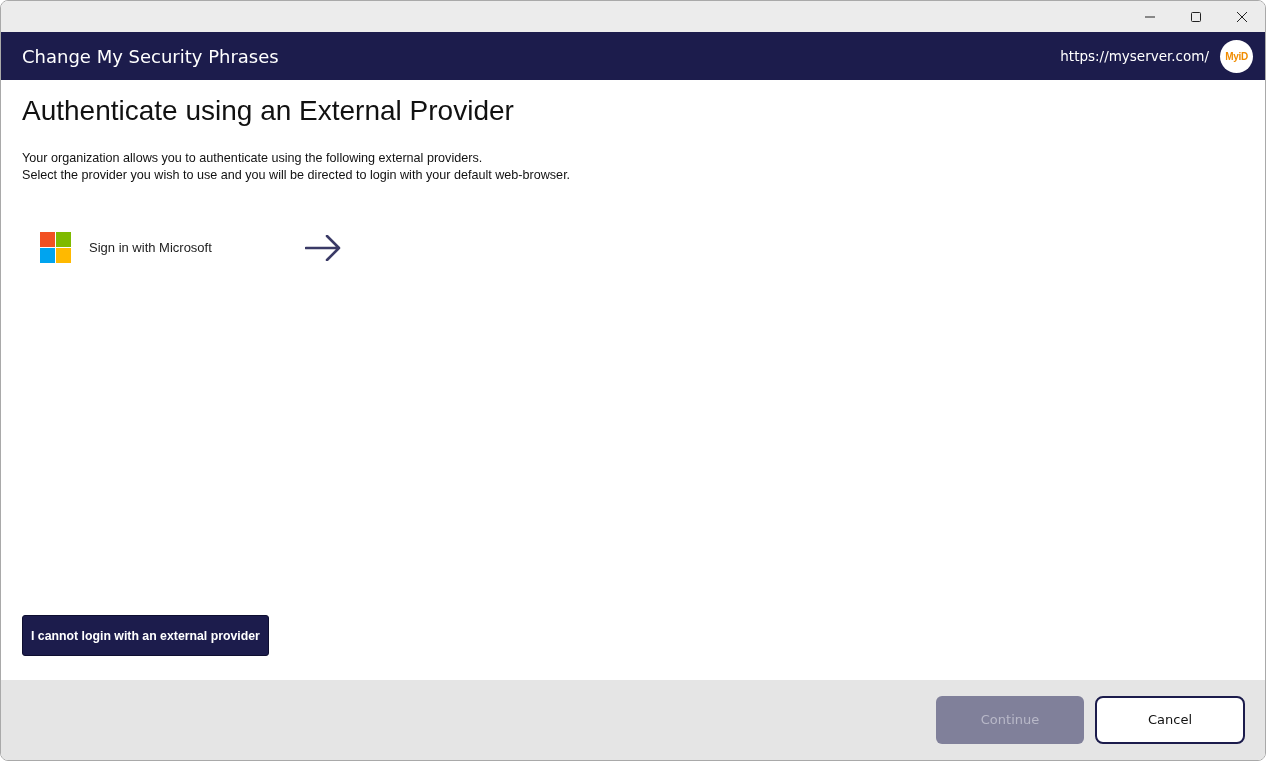  Describe the element at coordinates (1134, 56) in the screenshot. I see `server-url: https://myserver.com/` at that location.